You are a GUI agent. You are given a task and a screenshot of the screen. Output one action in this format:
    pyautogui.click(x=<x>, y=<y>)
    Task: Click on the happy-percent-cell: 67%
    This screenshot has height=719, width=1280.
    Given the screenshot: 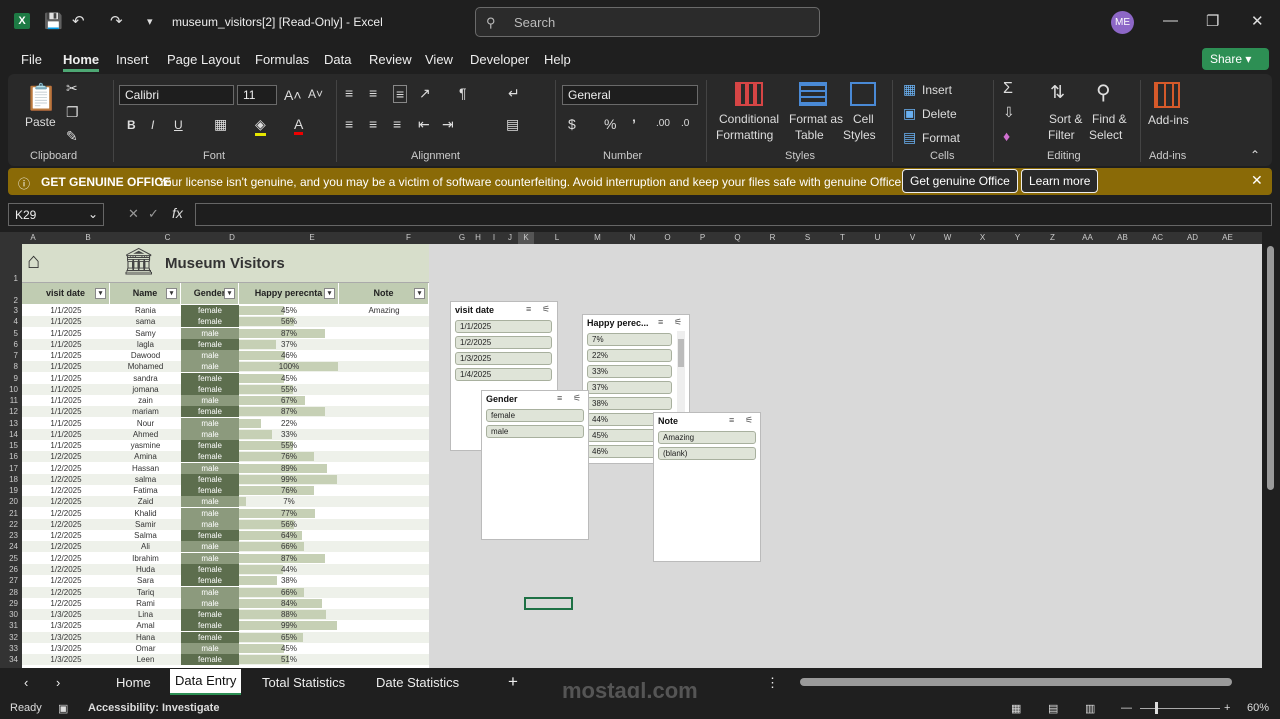 What is the action you would take?
    pyautogui.click(x=289, y=400)
    